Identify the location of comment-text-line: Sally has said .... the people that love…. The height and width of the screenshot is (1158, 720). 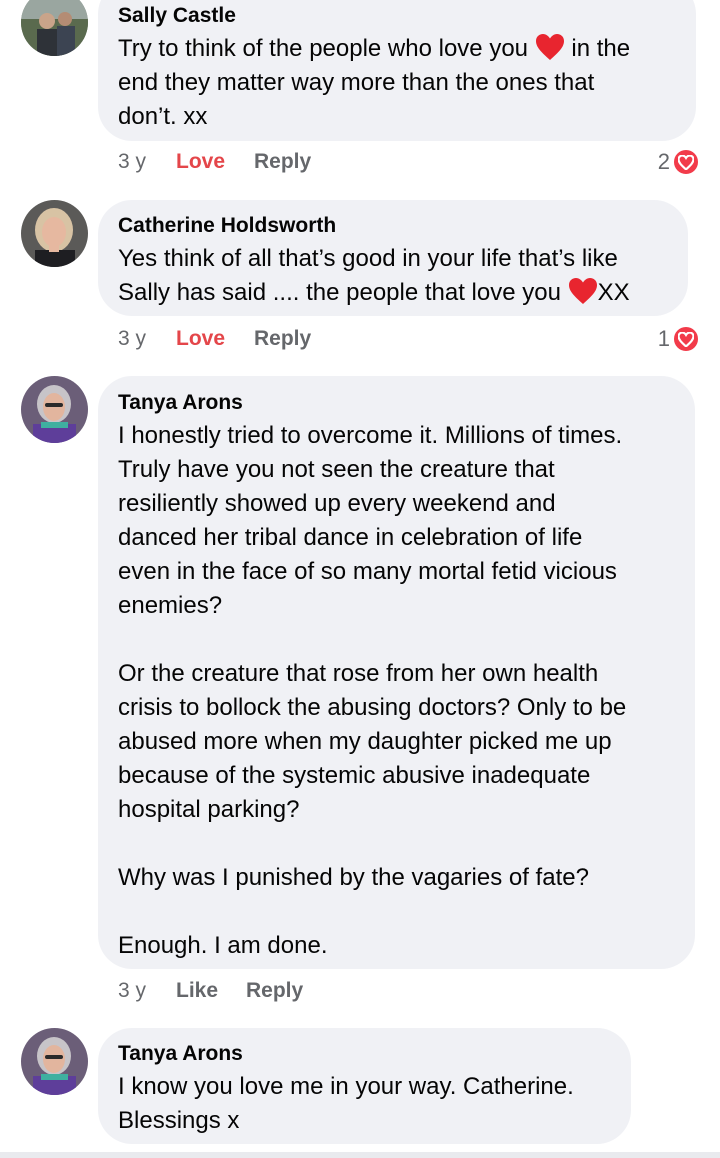
(374, 292).